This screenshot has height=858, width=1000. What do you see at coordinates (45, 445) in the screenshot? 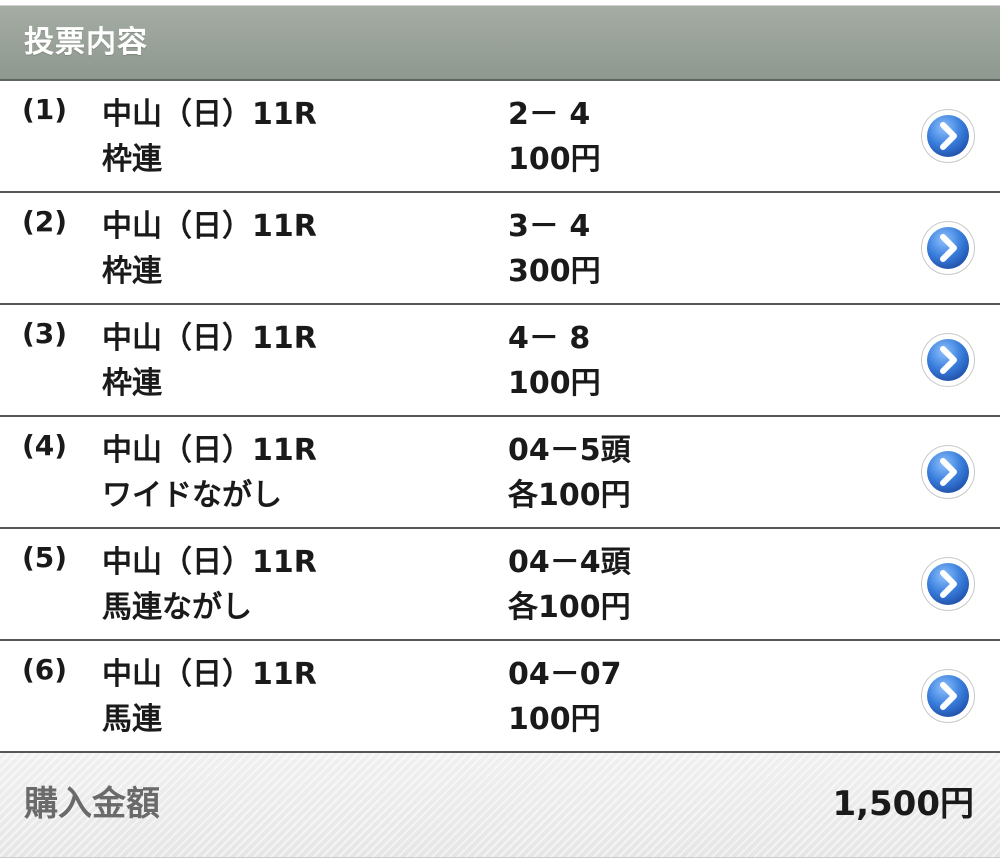
I see `bet-number: (4)` at bounding box center [45, 445].